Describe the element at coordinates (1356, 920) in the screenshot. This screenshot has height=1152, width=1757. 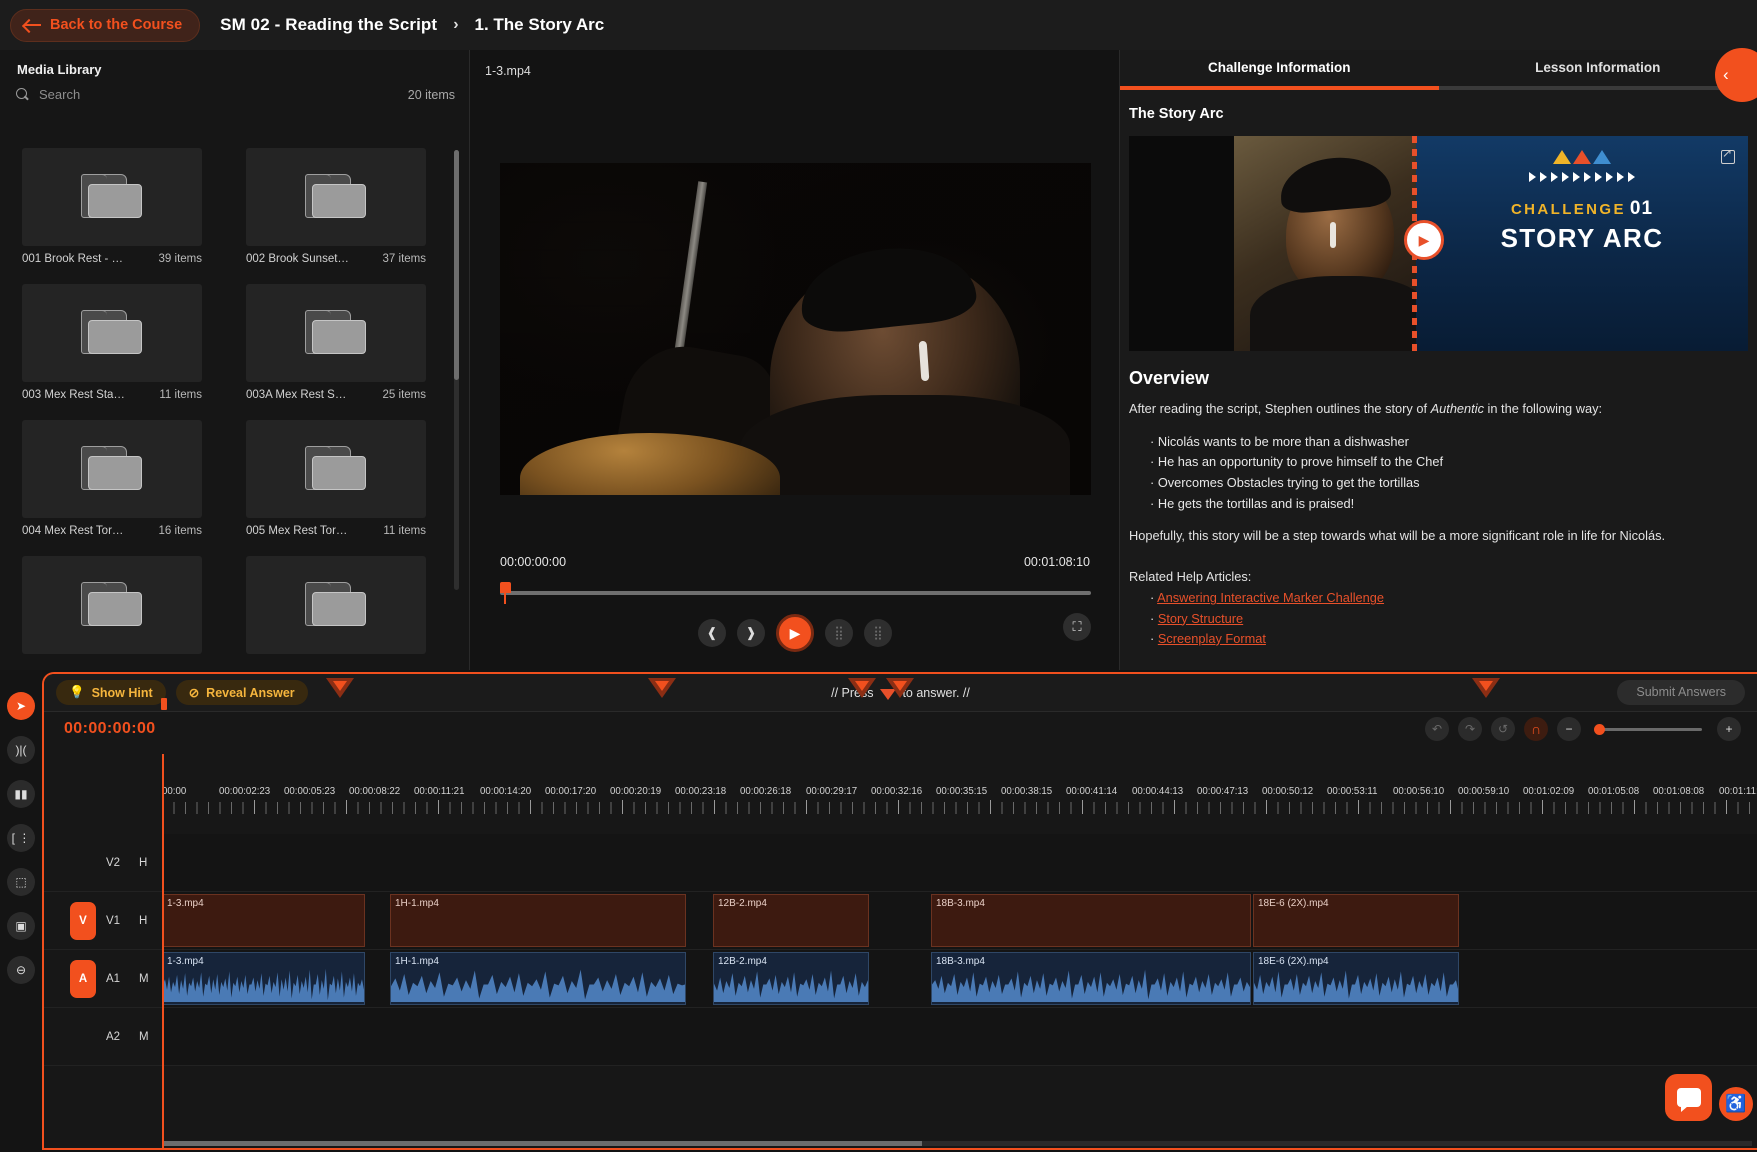
I see `video-clip: 18E-6 (2X).mp4` at that location.